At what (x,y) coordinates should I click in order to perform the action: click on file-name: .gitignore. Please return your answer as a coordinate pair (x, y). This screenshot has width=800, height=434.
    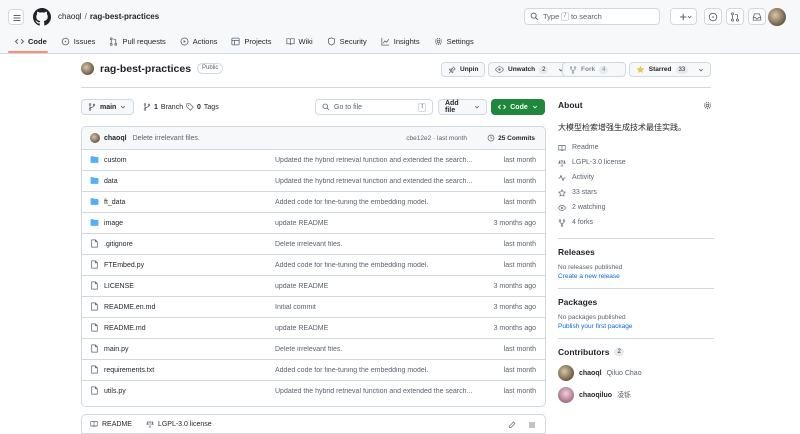
    Looking at the image, I should click on (118, 244).